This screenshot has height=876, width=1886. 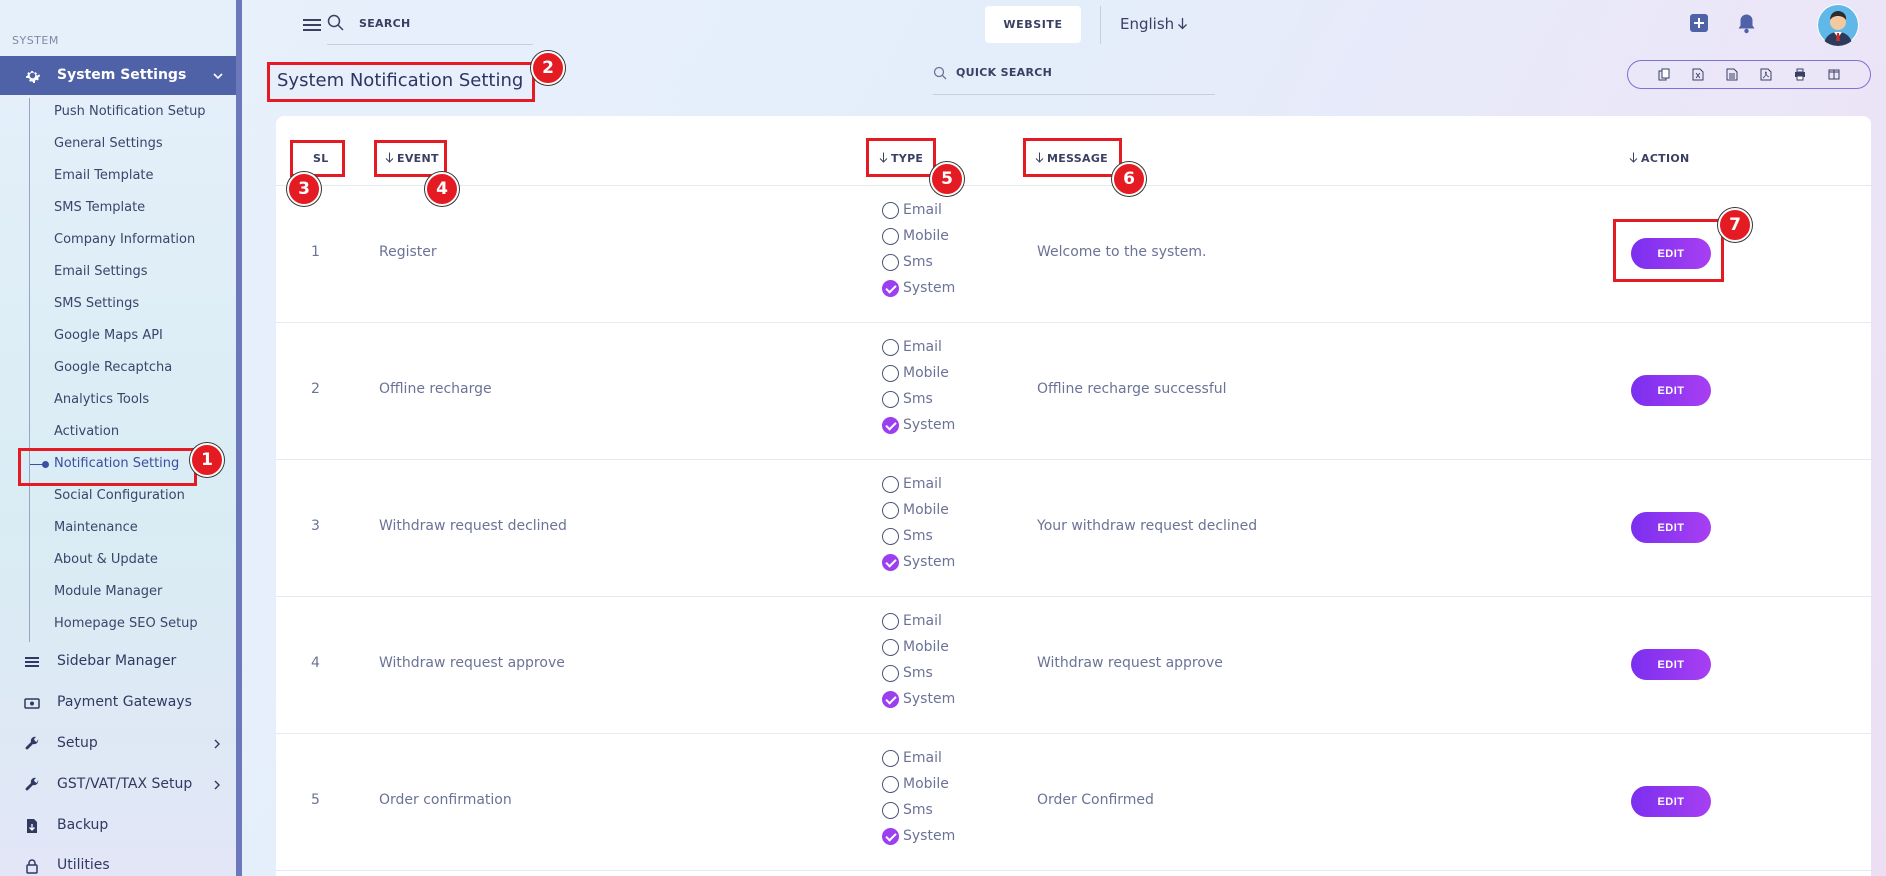 I want to click on search-icon, so click(x=940, y=73).